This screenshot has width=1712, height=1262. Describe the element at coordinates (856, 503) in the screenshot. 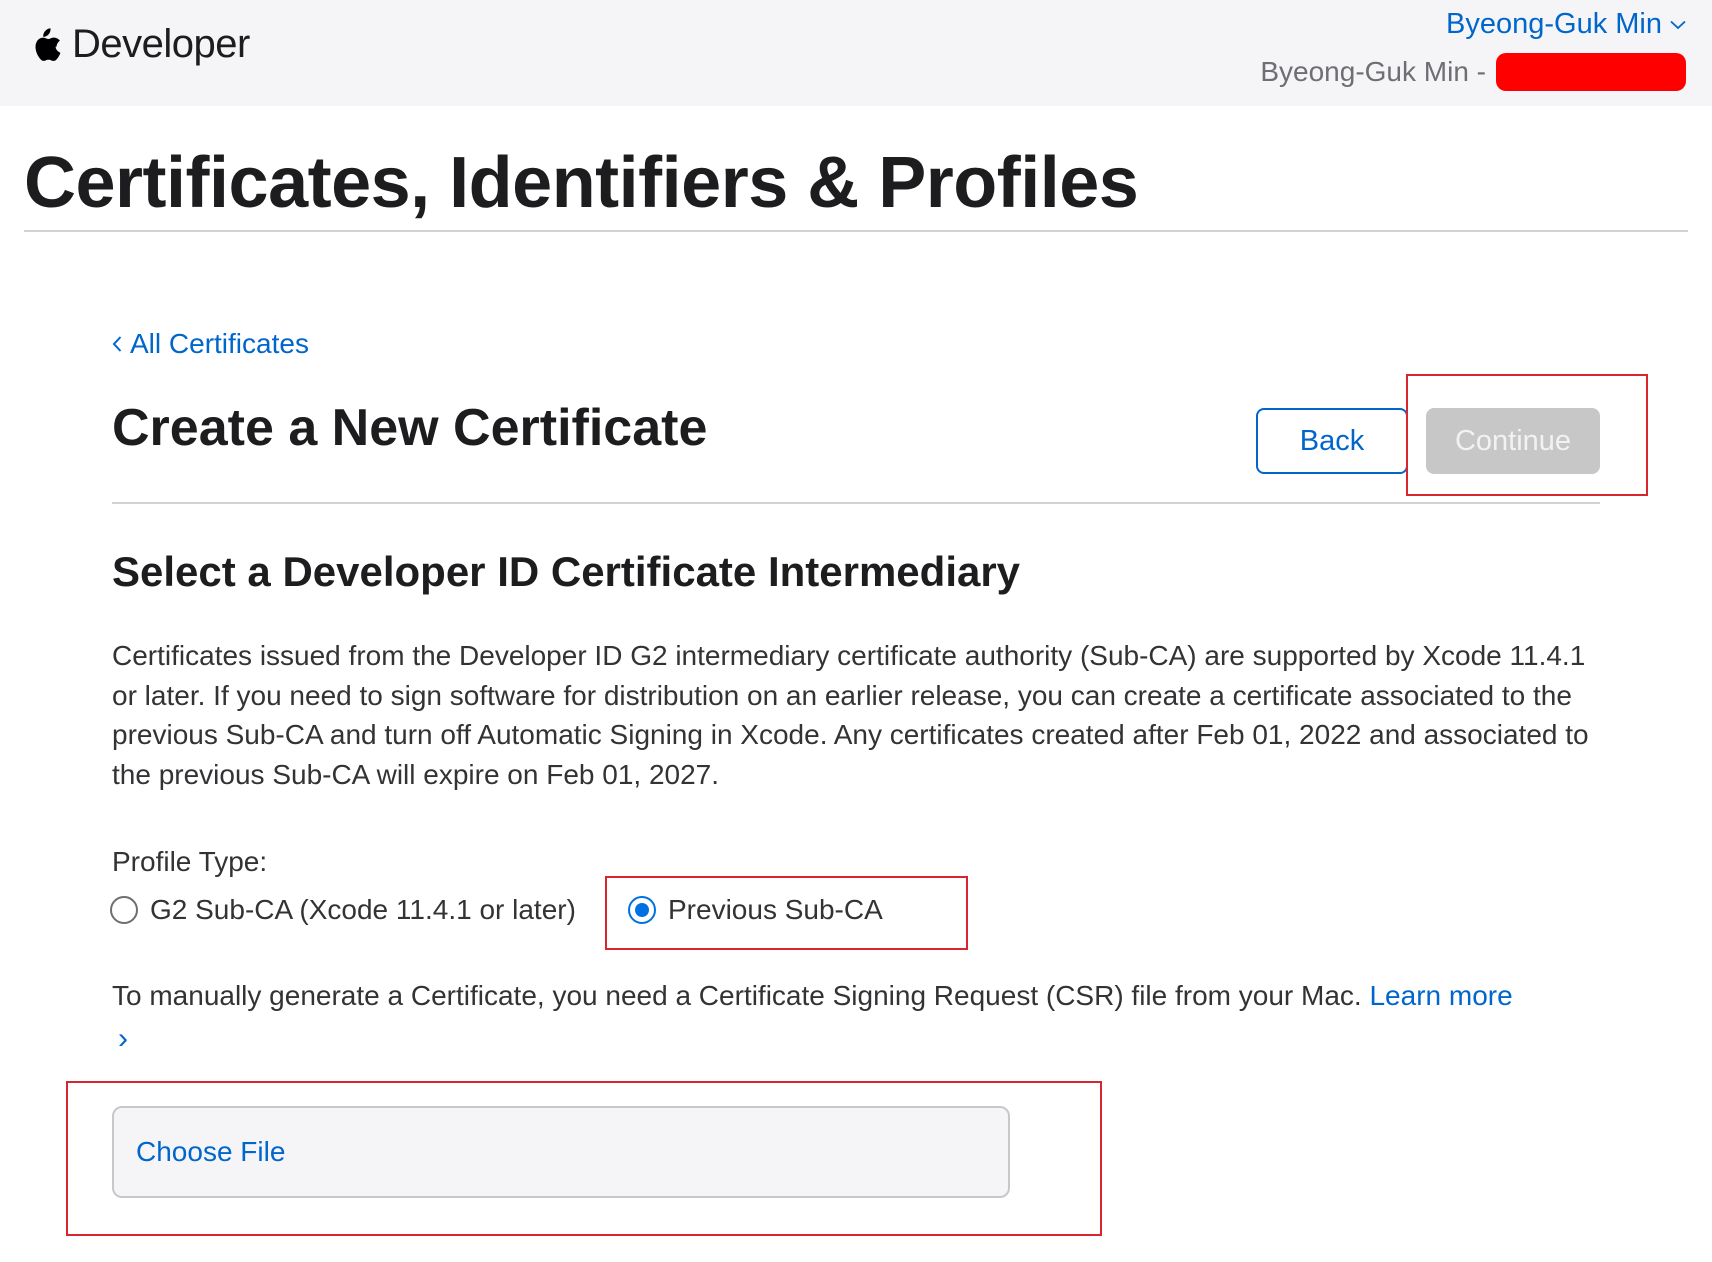

I see `content-divider` at that location.